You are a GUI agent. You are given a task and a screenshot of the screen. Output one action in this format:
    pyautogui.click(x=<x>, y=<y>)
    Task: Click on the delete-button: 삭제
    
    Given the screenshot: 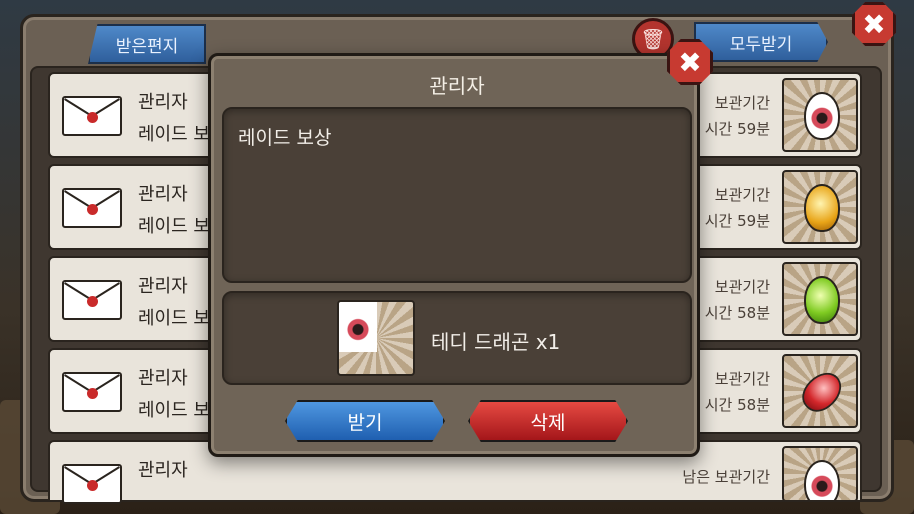 What is the action you would take?
    pyautogui.click(x=548, y=421)
    